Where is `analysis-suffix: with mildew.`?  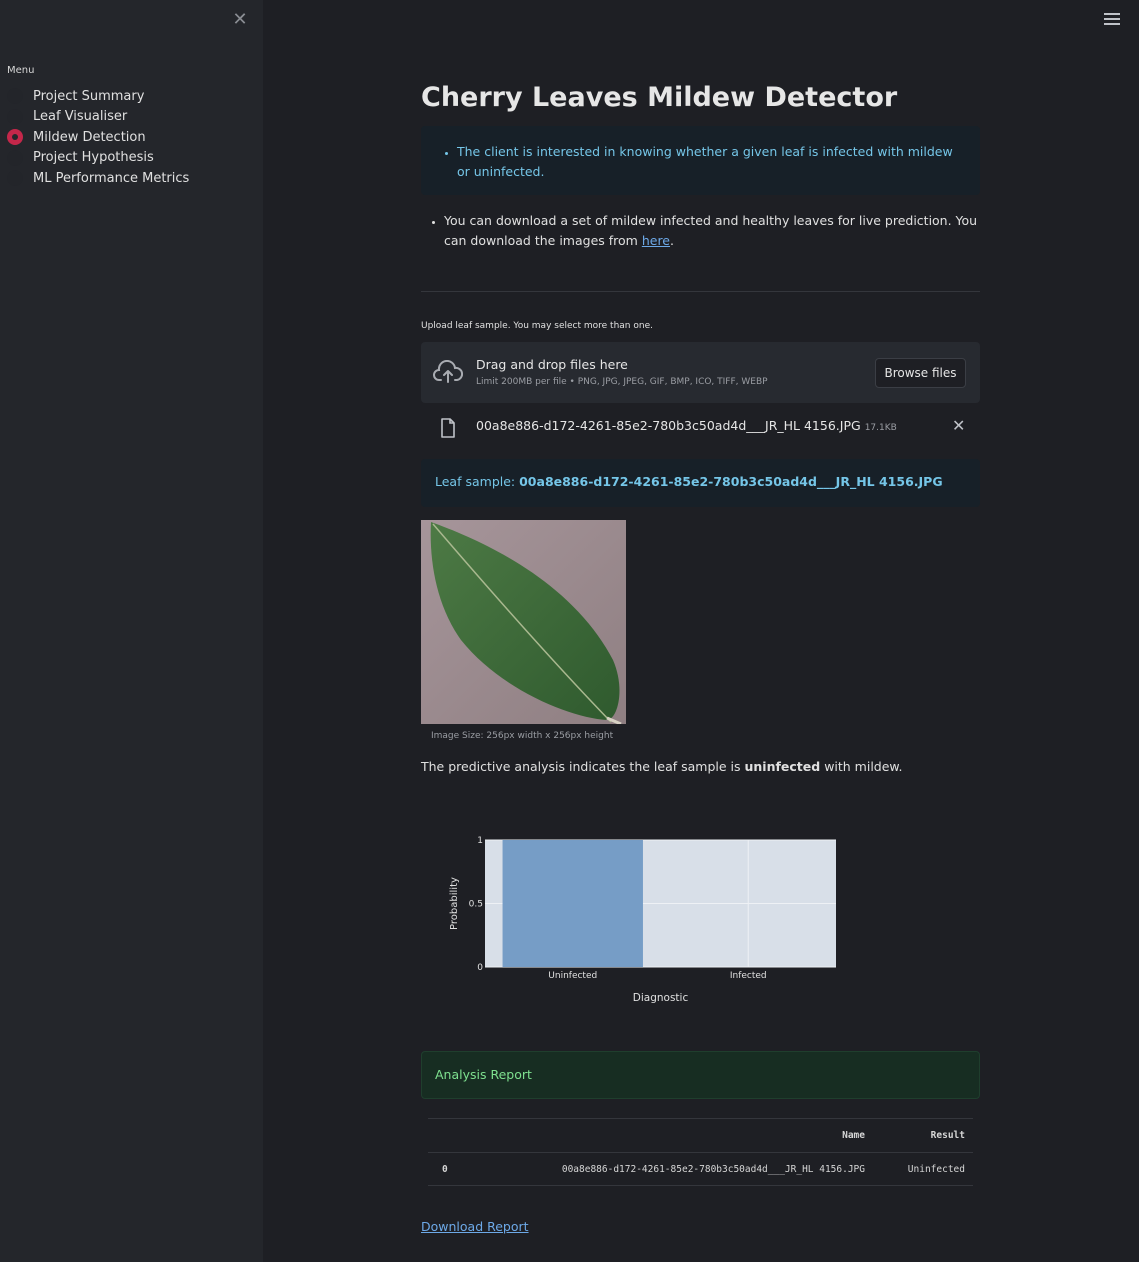 analysis-suffix: with mildew. is located at coordinates (861, 766).